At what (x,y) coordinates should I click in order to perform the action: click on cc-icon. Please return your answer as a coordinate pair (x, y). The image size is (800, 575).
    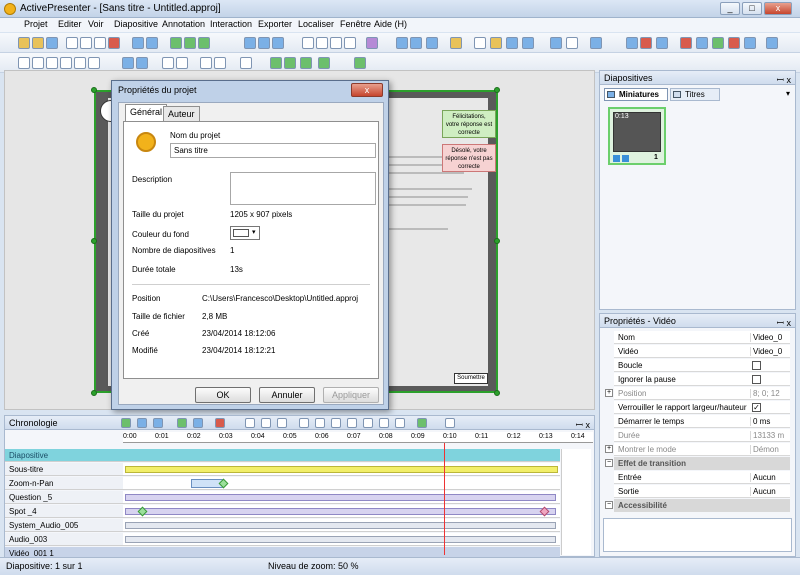
    Looking at the image, I should click on (432, 43).